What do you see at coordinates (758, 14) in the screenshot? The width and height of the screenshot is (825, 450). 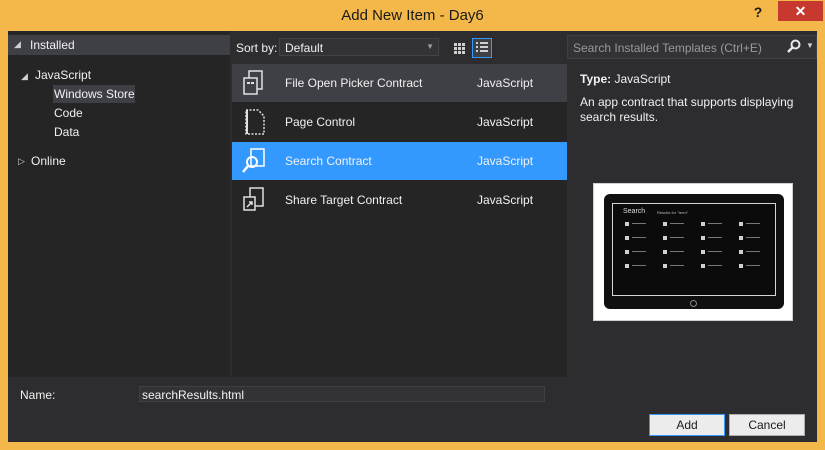 I see `help-button: ?` at bounding box center [758, 14].